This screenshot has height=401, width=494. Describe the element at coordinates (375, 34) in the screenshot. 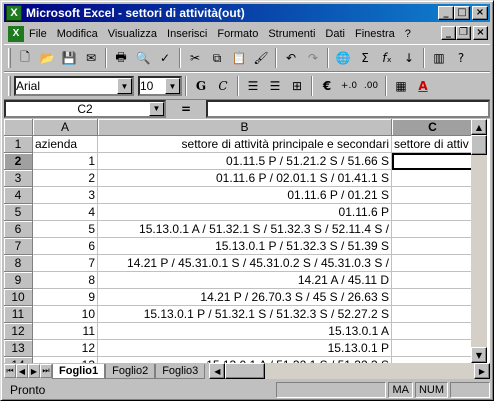

I see `menu-finestra: Finestra` at that location.